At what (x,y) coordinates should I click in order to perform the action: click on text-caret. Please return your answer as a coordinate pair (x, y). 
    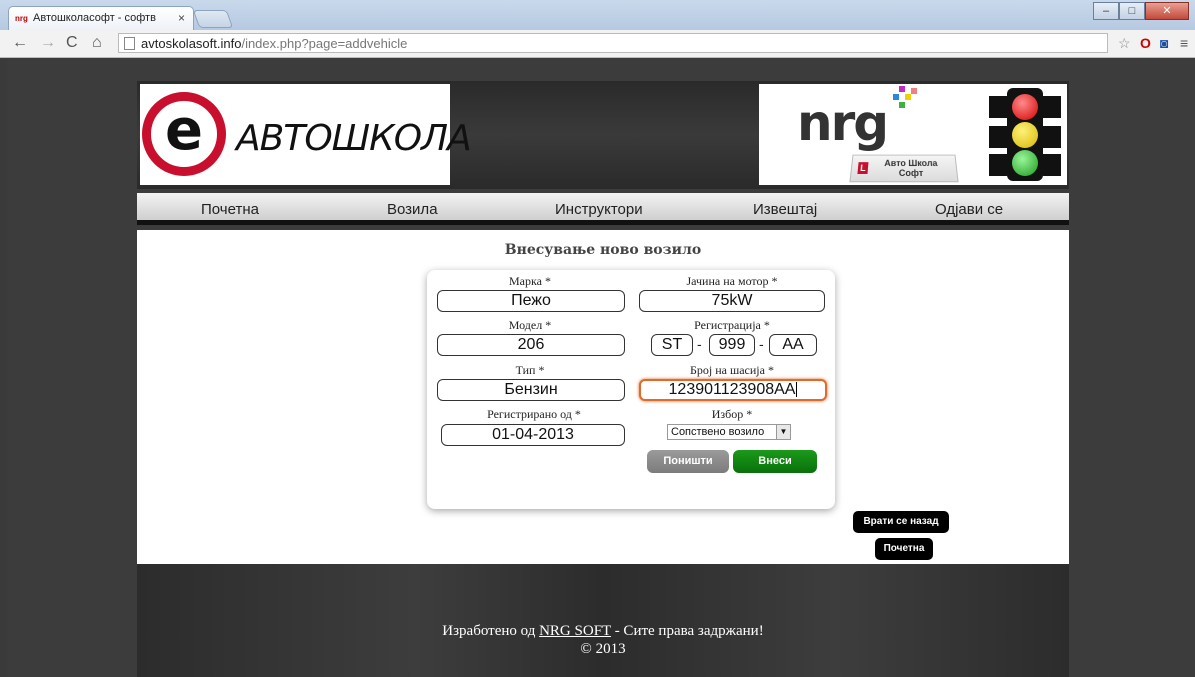
    Looking at the image, I should click on (797, 390).